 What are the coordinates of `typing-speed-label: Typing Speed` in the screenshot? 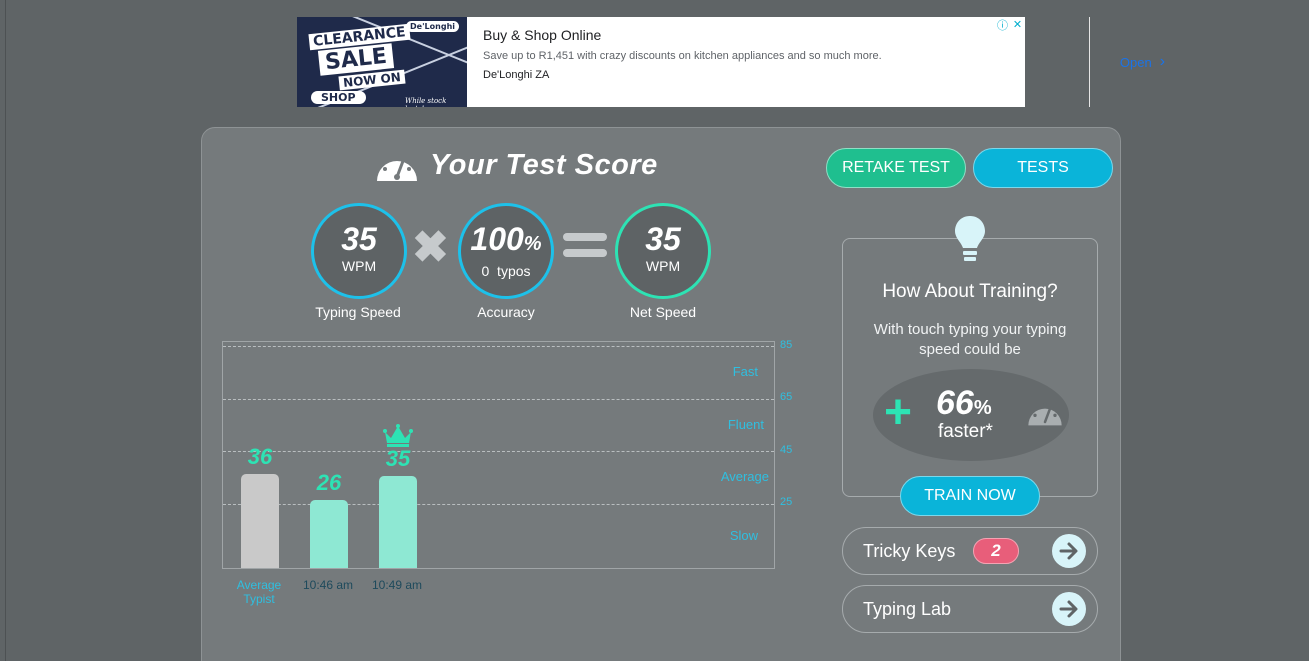 It's located at (358, 312).